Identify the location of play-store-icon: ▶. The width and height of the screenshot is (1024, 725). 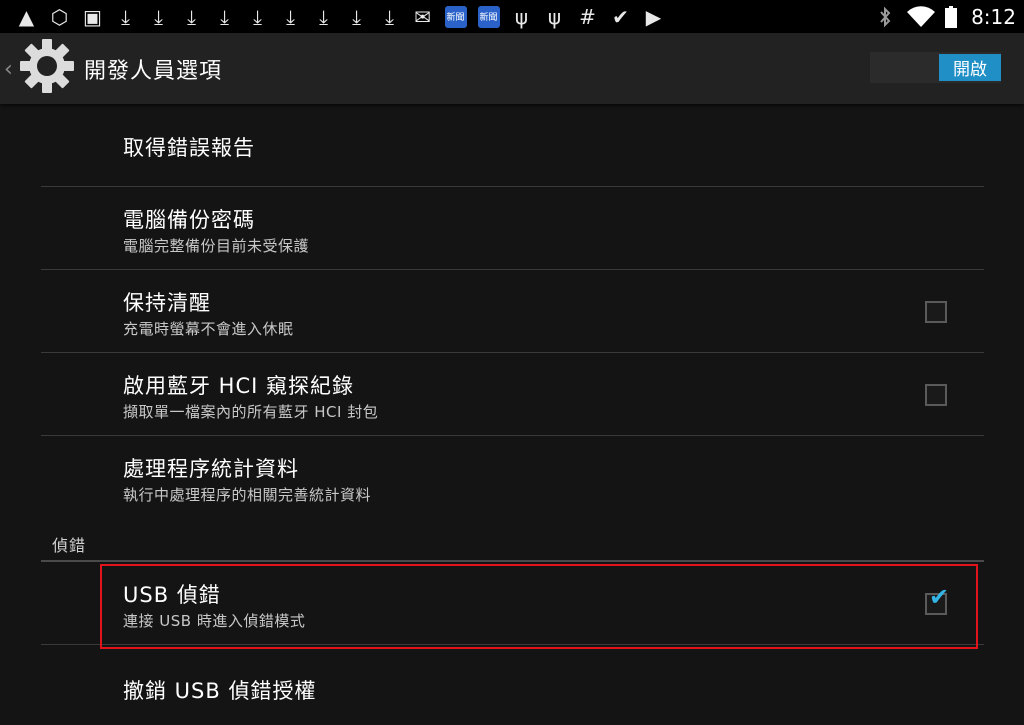
(653, 16).